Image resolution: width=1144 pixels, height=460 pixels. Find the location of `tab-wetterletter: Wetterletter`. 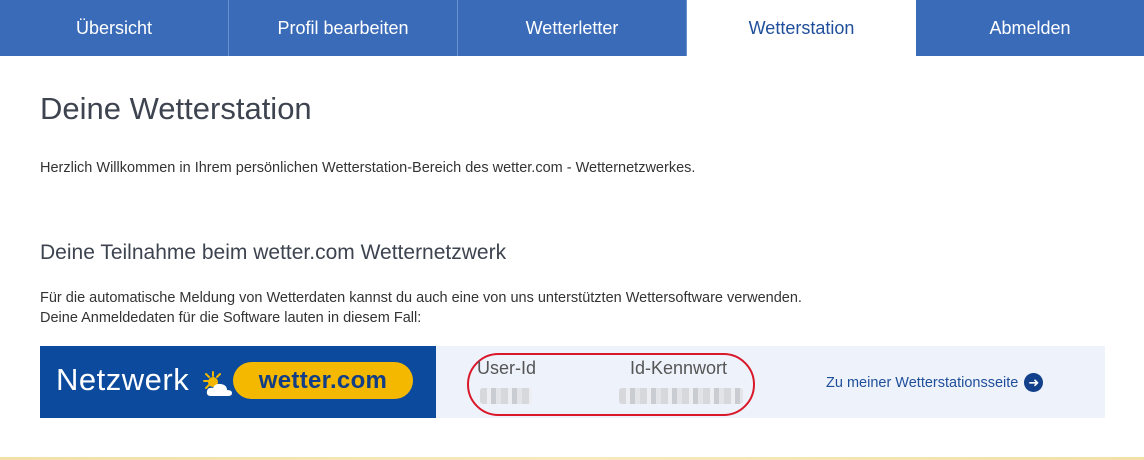

tab-wetterletter: Wetterletter is located at coordinates (572, 28).